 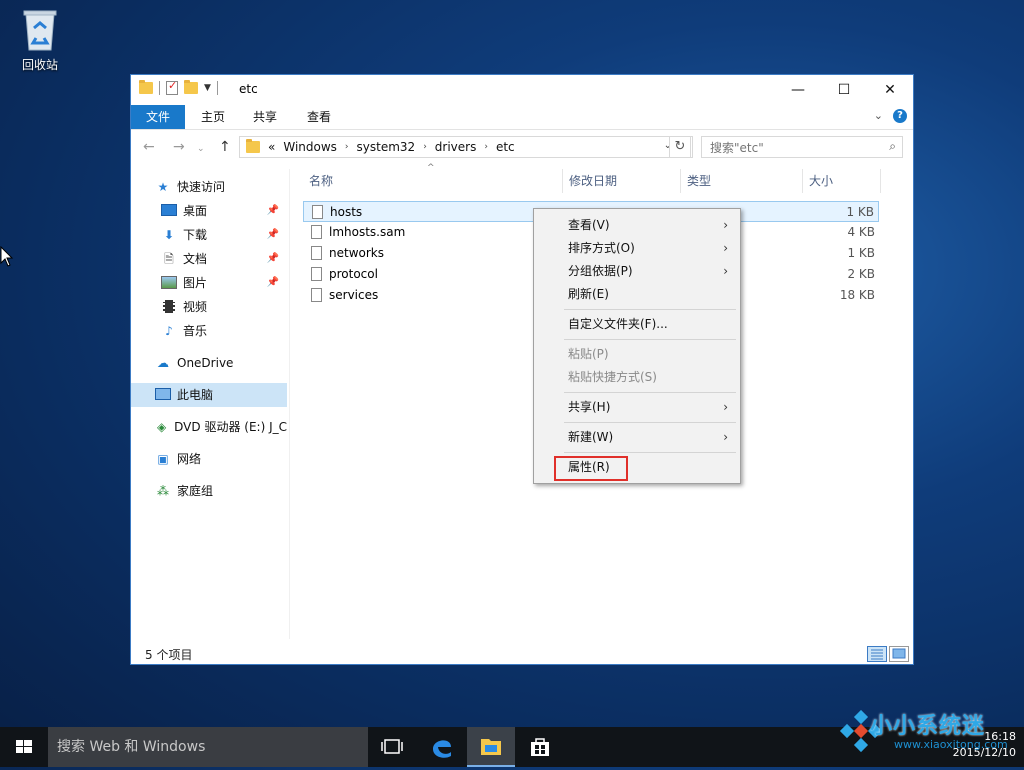 What do you see at coordinates (622, 181) in the screenshot?
I see `column-header-modified: 修改日期` at bounding box center [622, 181].